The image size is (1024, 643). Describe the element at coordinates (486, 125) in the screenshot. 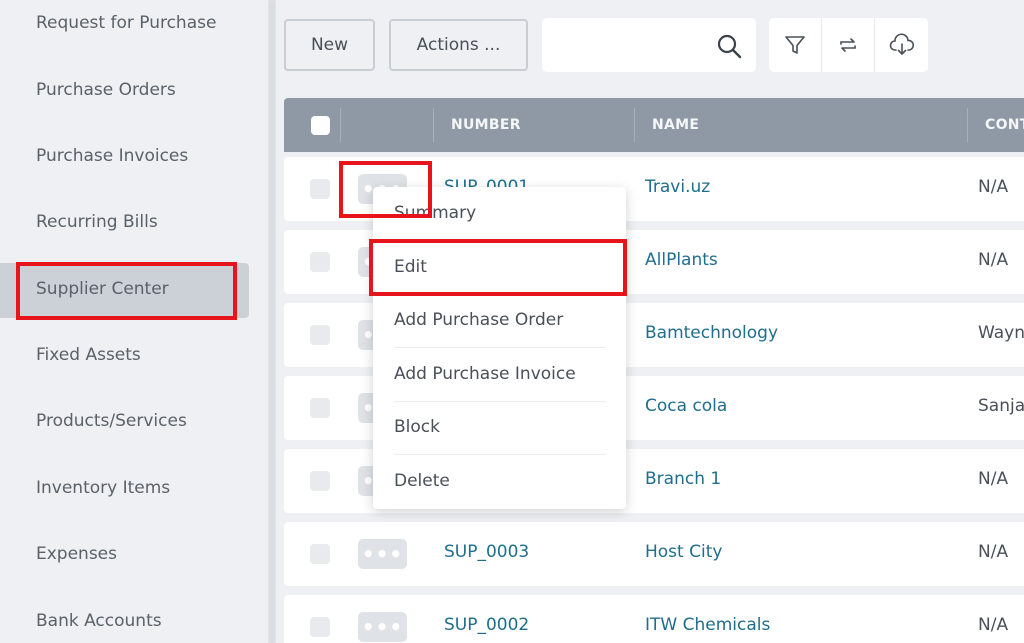

I see `column-header-number: NUMBER` at that location.